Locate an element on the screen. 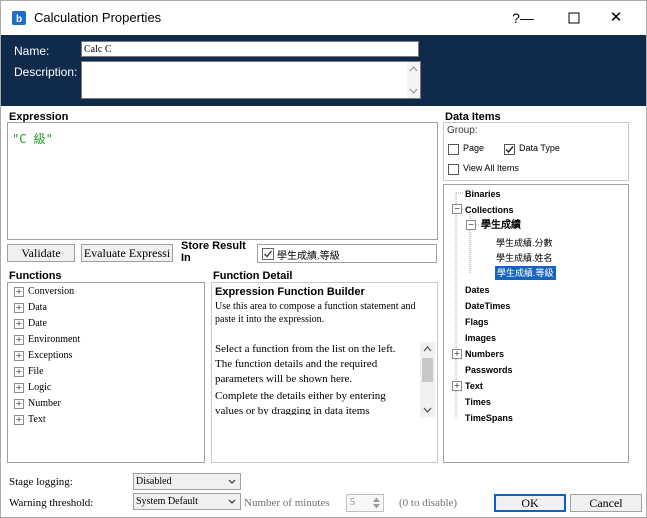 This screenshot has width=647, height=518. name-field: Calc C is located at coordinates (250, 49).